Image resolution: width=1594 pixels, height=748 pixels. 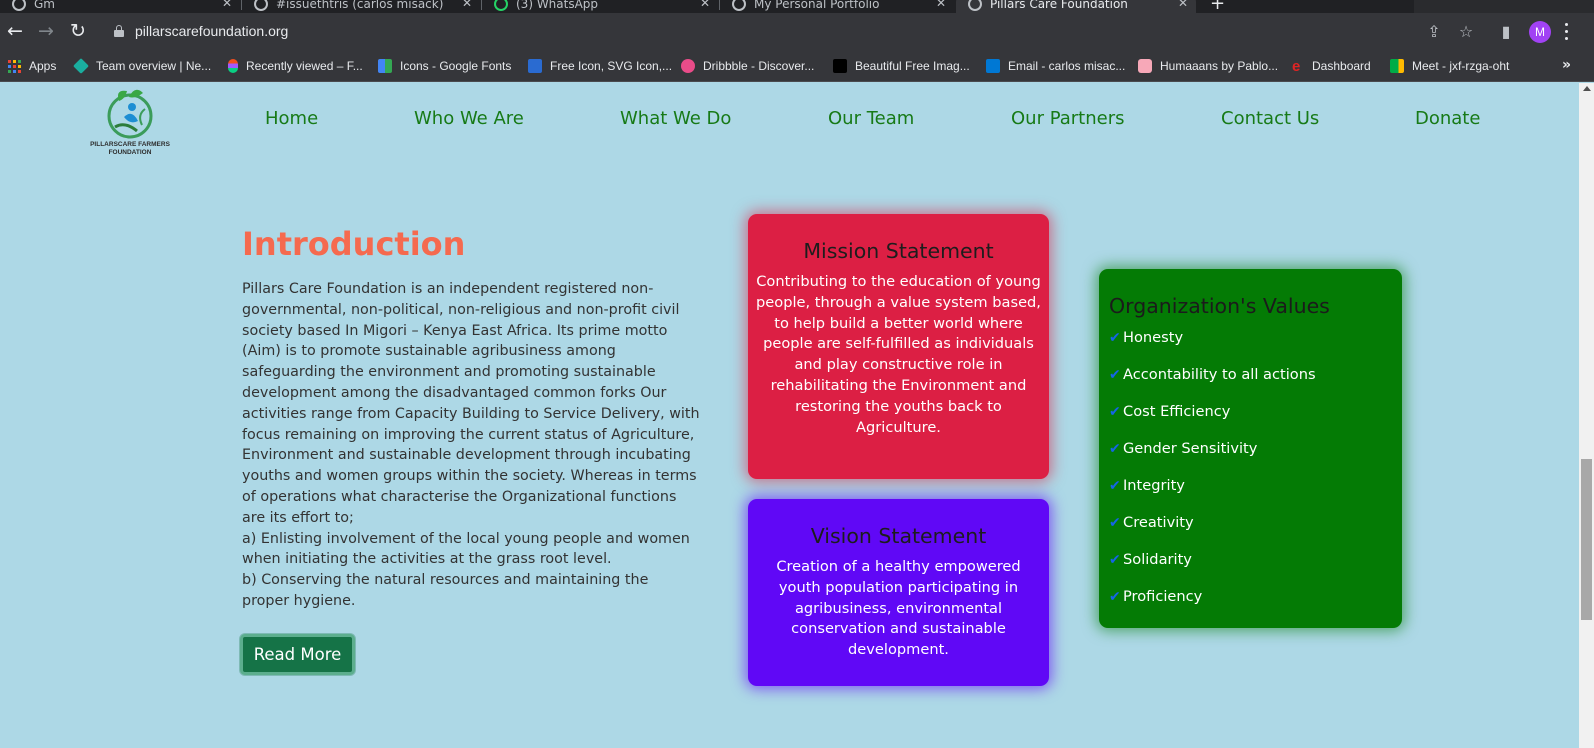 I want to click on tab-title: (3) WhatsApp, so click(x=557, y=5).